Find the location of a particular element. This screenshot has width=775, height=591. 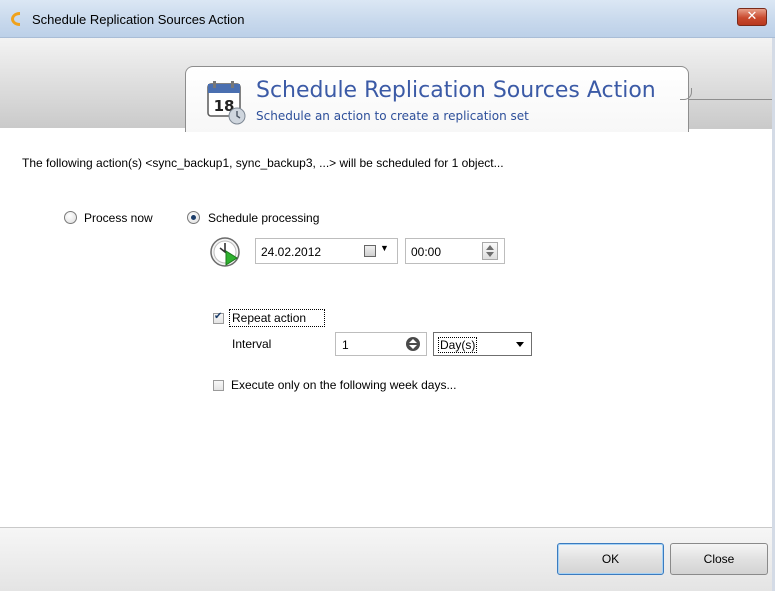

weekdays-checkbox is located at coordinates (218, 385).